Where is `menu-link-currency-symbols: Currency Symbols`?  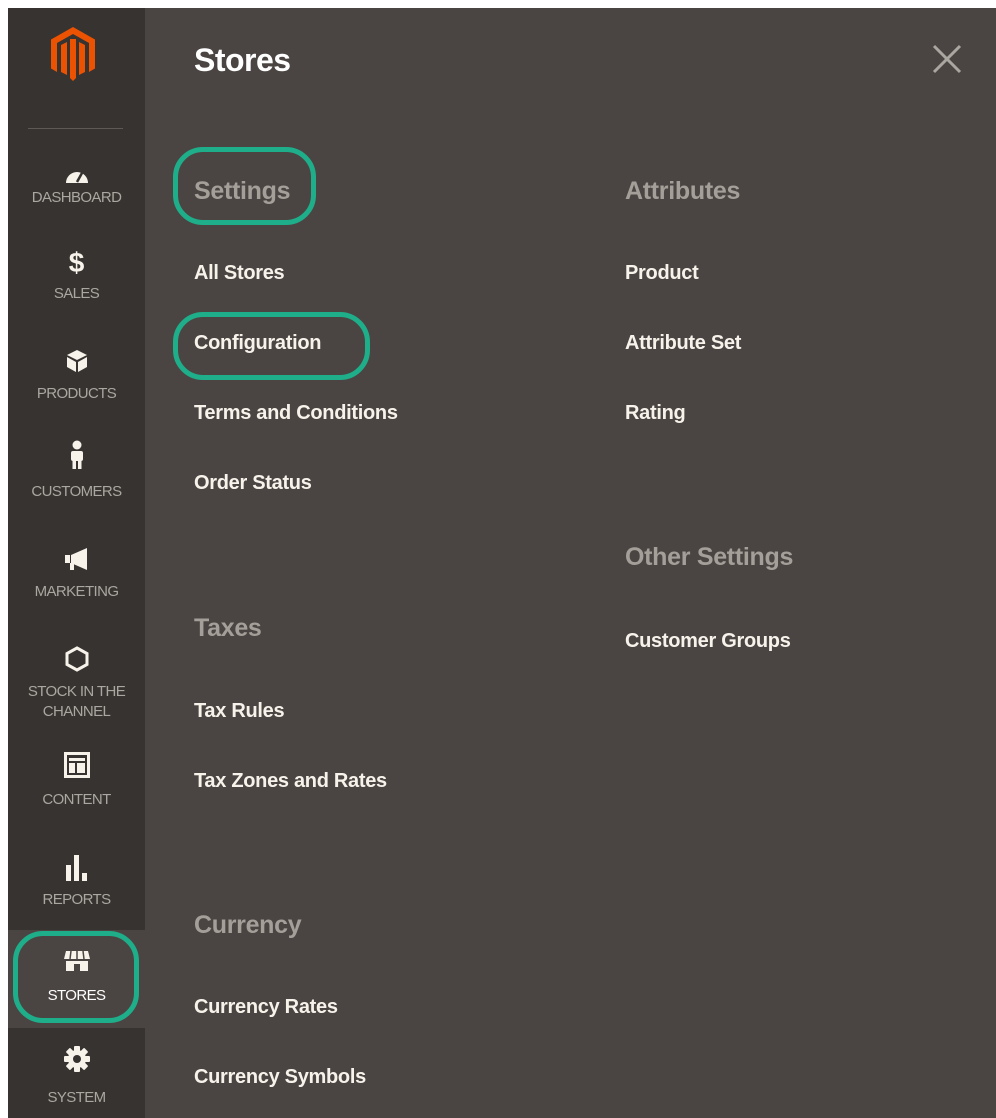 menu-link-currency-symbols: Currency Symbols is located at coordinates (280, 1077).